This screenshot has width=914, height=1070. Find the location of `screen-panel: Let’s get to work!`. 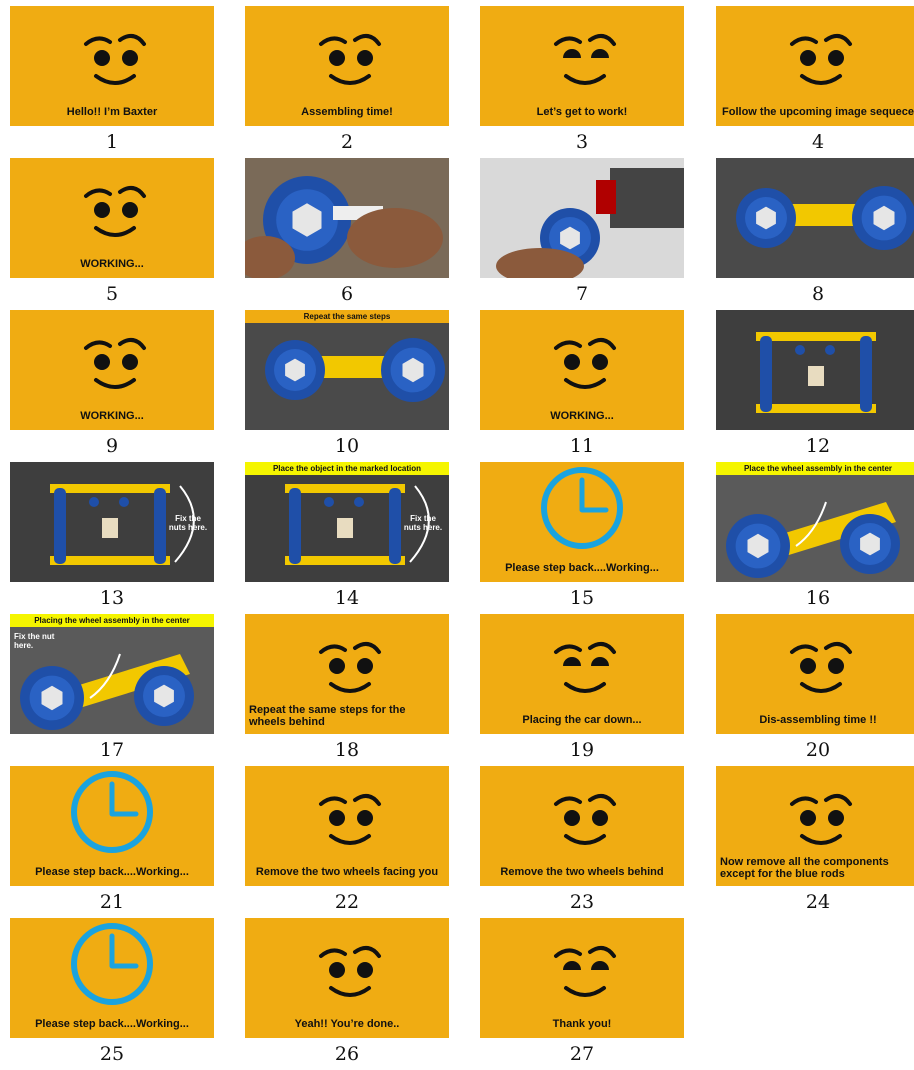

screen-panel: Let’s get to work! is located at coordinates (582, 66).